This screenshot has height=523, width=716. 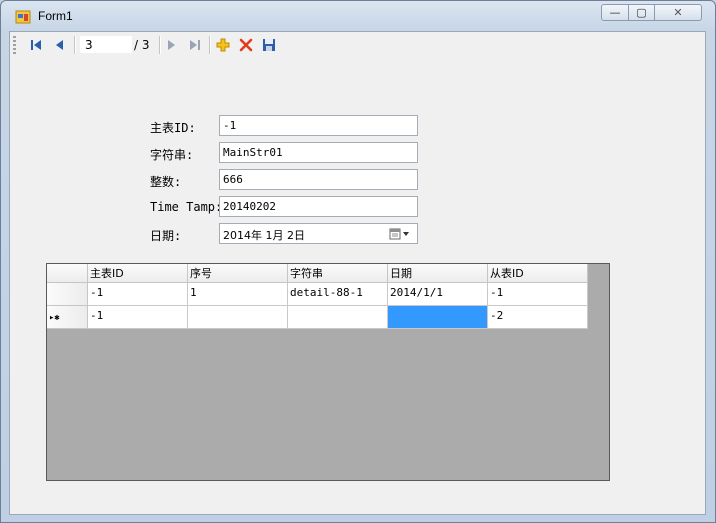 I want to click on column-header-detail-id: 从表ID, so click(x=538, y=273).